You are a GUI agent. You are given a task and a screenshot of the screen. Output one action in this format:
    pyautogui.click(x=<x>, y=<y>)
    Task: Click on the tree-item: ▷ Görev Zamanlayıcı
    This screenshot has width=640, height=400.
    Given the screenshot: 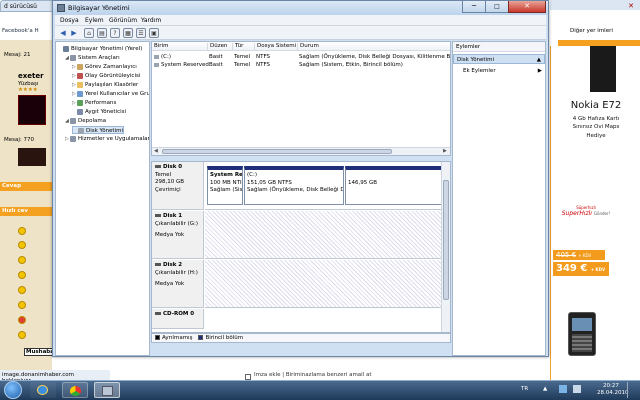 What is the action you would take?
    pyautogui.click(x=104, y=67)
    